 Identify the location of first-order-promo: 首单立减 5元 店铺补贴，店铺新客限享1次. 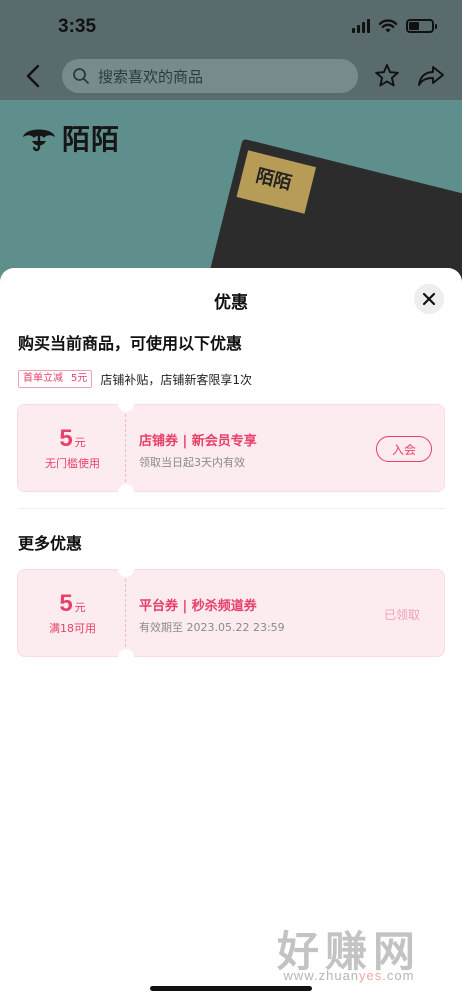
(135, 379).